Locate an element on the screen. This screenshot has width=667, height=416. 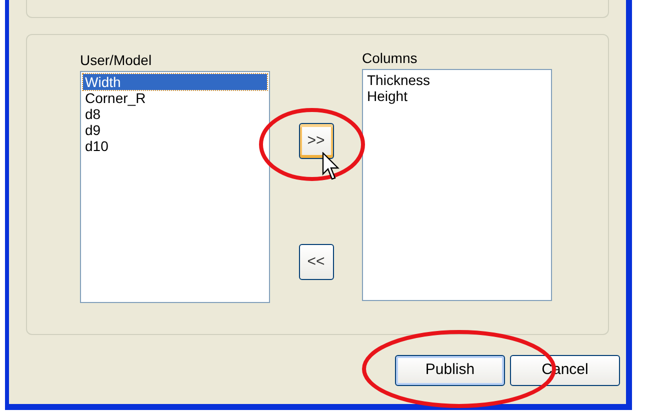
list-label: Columns is located at coordinates (390, 58).